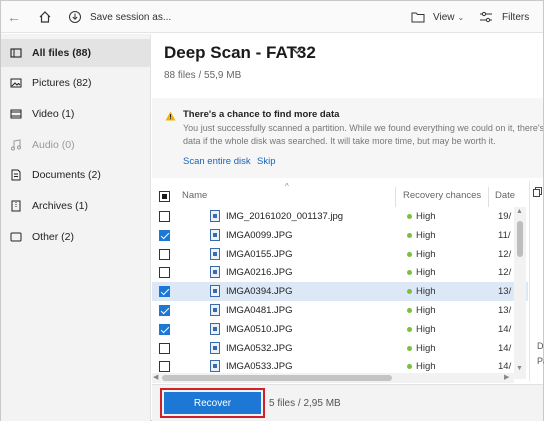 The width and height of the screenshot is (544, 421). I want to click on file-name: IMG_20161020_001137.jpg, so click(285, 216).